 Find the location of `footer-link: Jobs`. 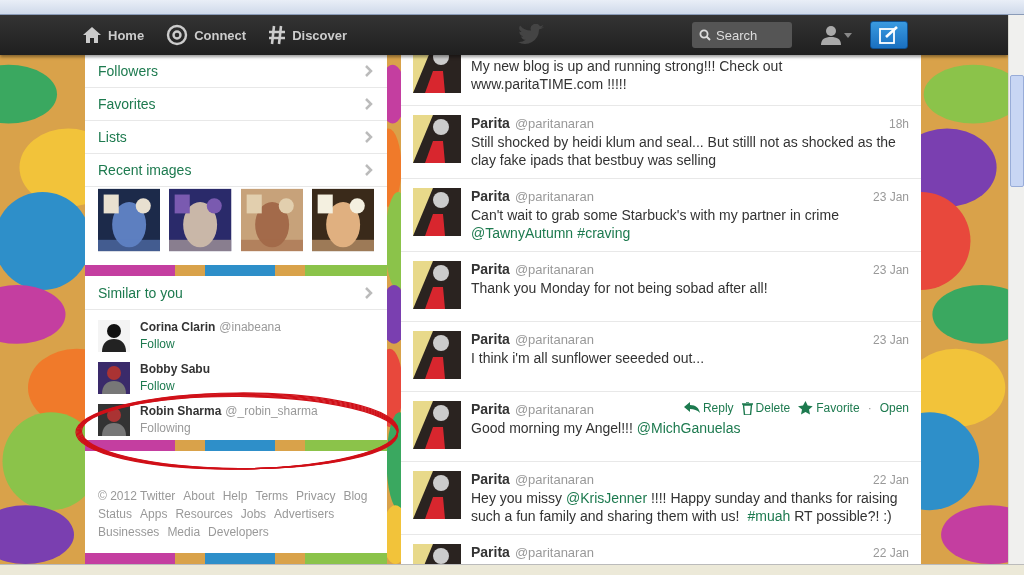

footer-link: Jobs is located at coordinates (253, 514).